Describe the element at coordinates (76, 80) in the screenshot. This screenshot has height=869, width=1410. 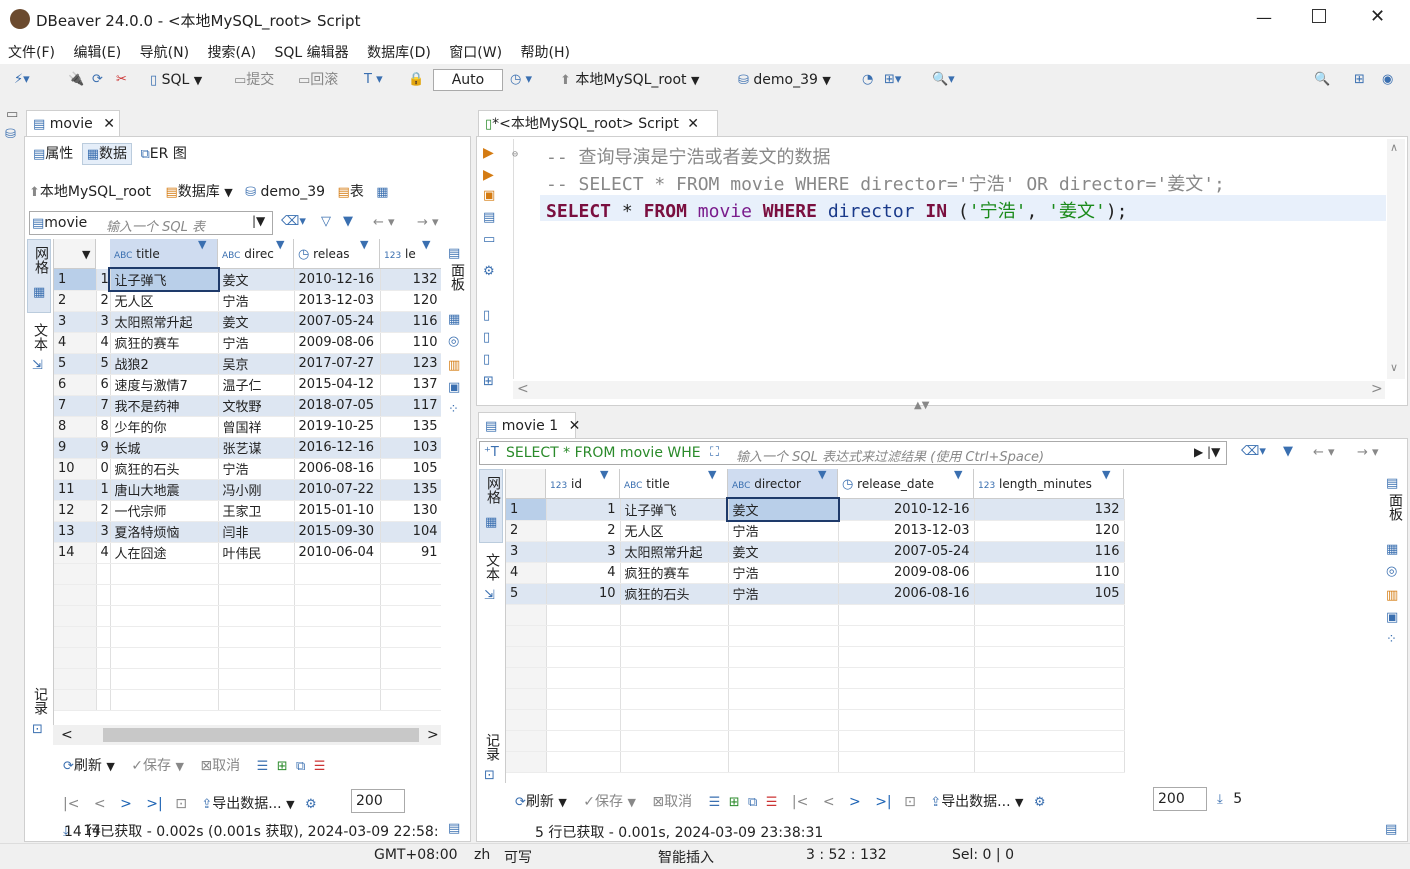
I see `connect-icon: 🔌` at that location.